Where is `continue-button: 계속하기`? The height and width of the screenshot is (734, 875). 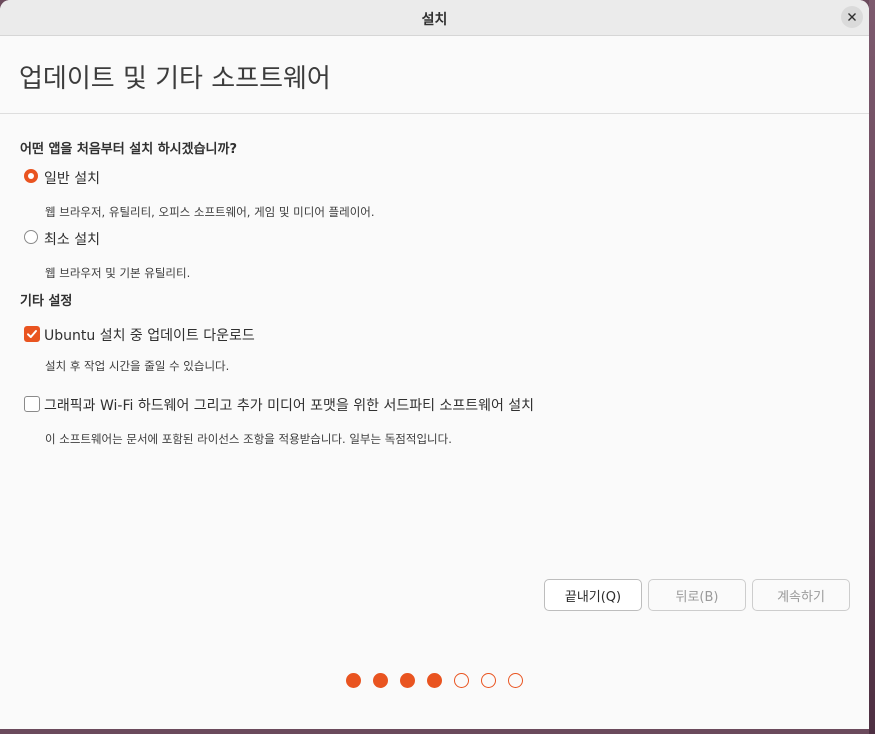 continue-button: 계속하기 is located at coordinates (801, 595).